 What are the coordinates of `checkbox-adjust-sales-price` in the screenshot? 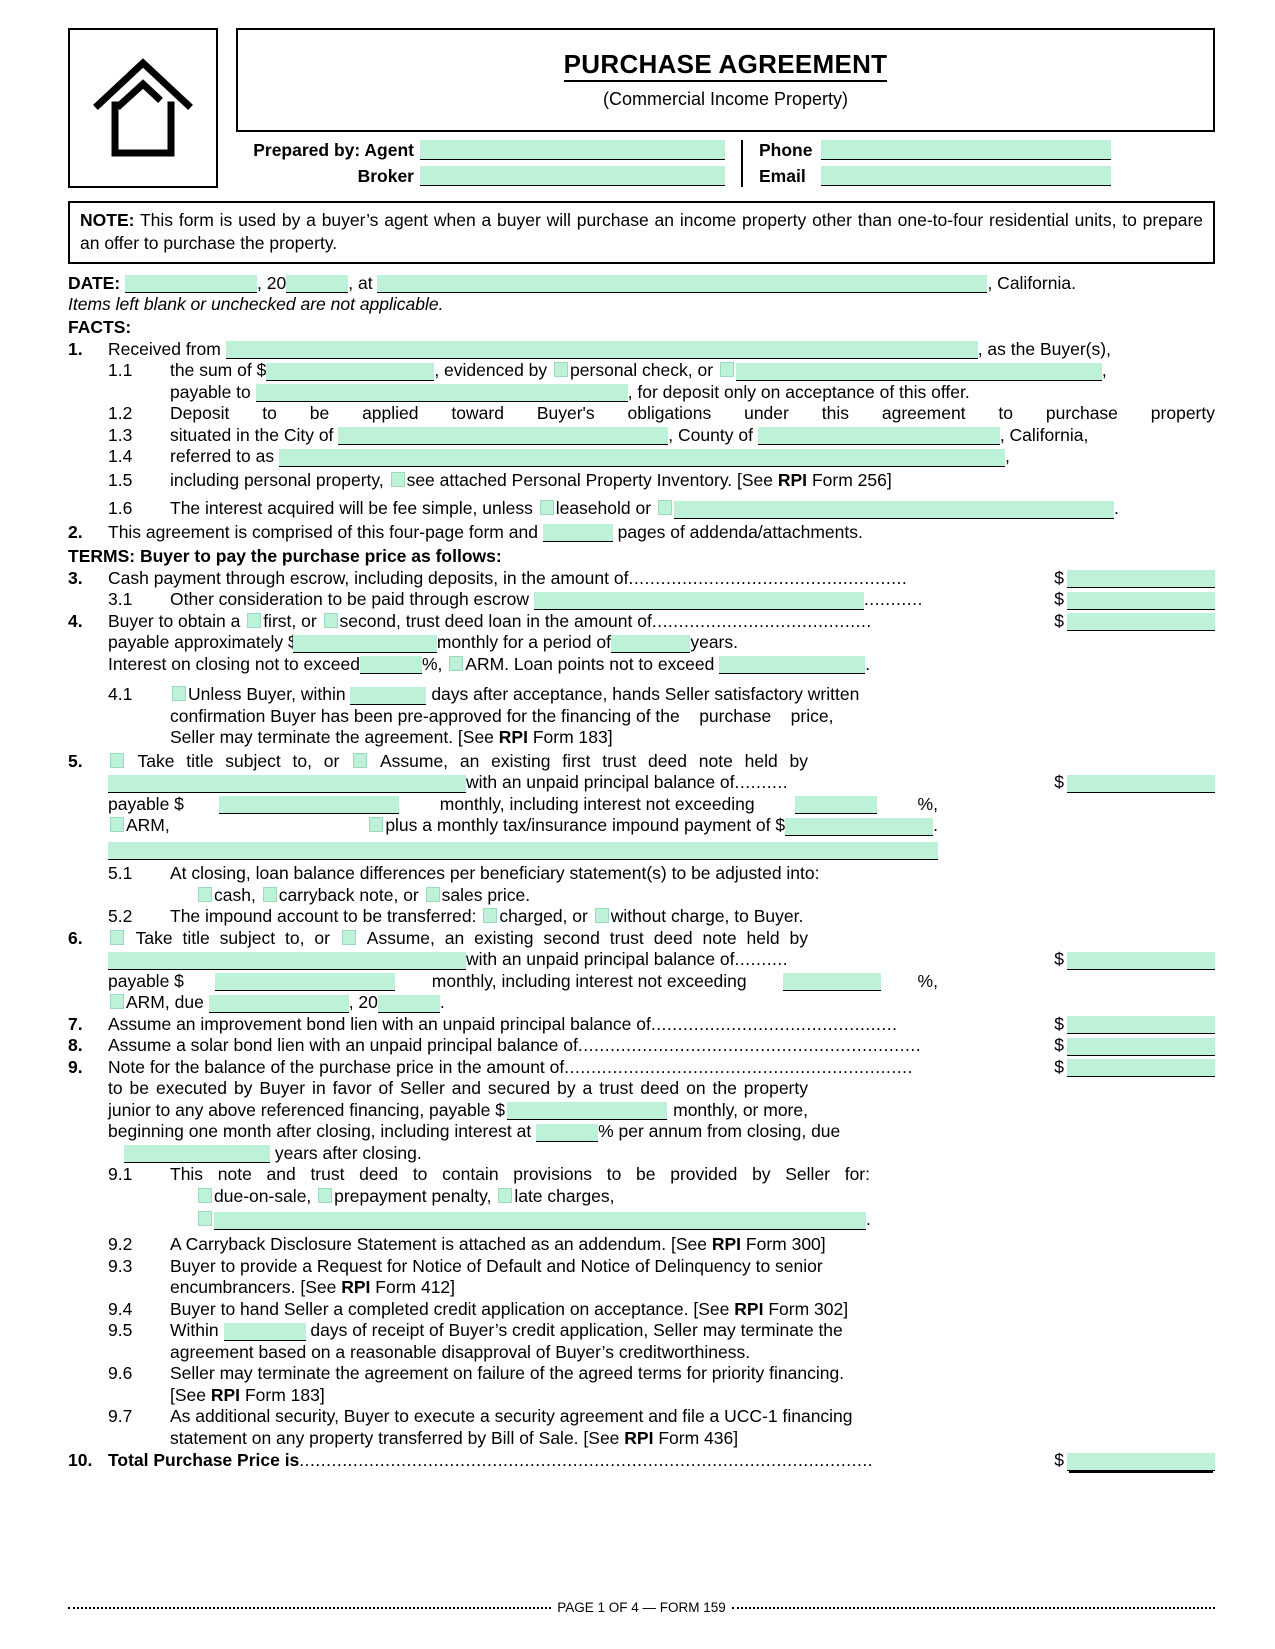 It's located at (432, 894).